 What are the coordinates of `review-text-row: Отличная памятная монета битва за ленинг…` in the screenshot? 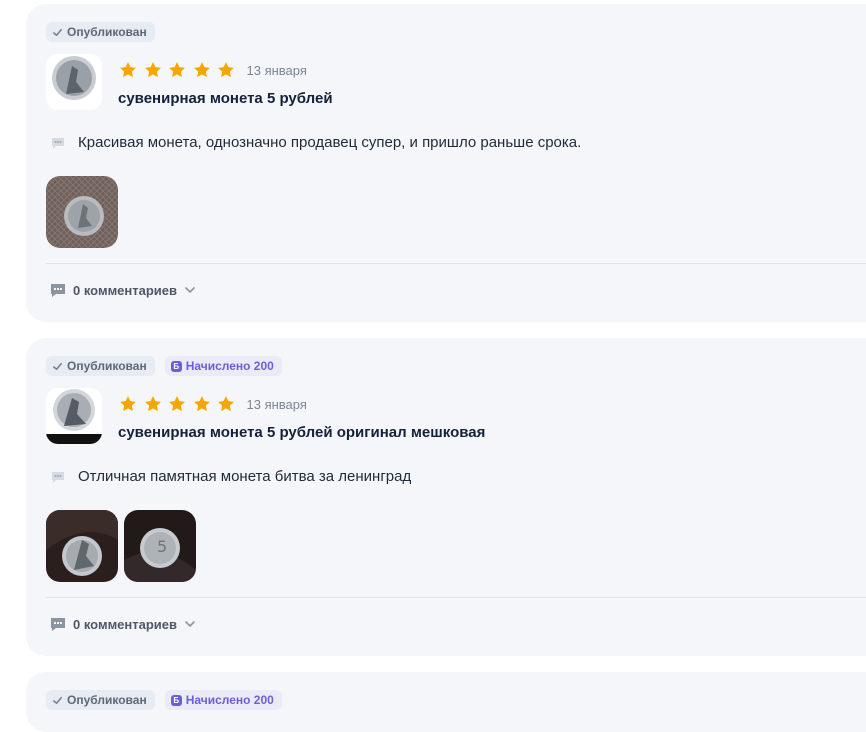 It's located at (230, 476).